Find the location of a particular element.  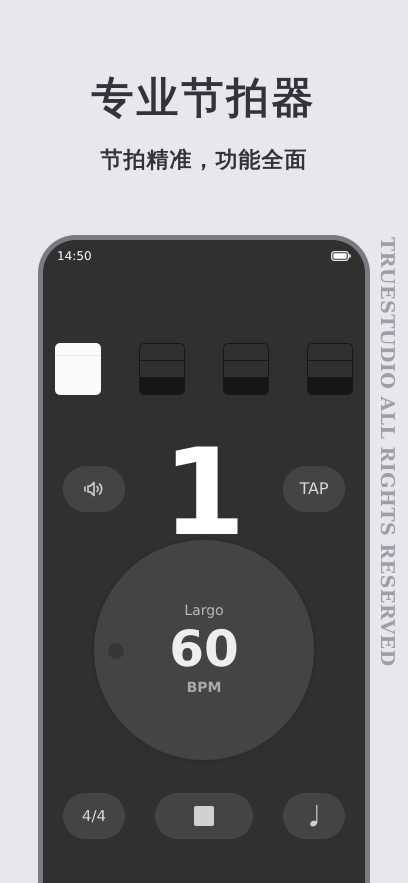

tap-button: TAP is located at coordinates (314, 489).